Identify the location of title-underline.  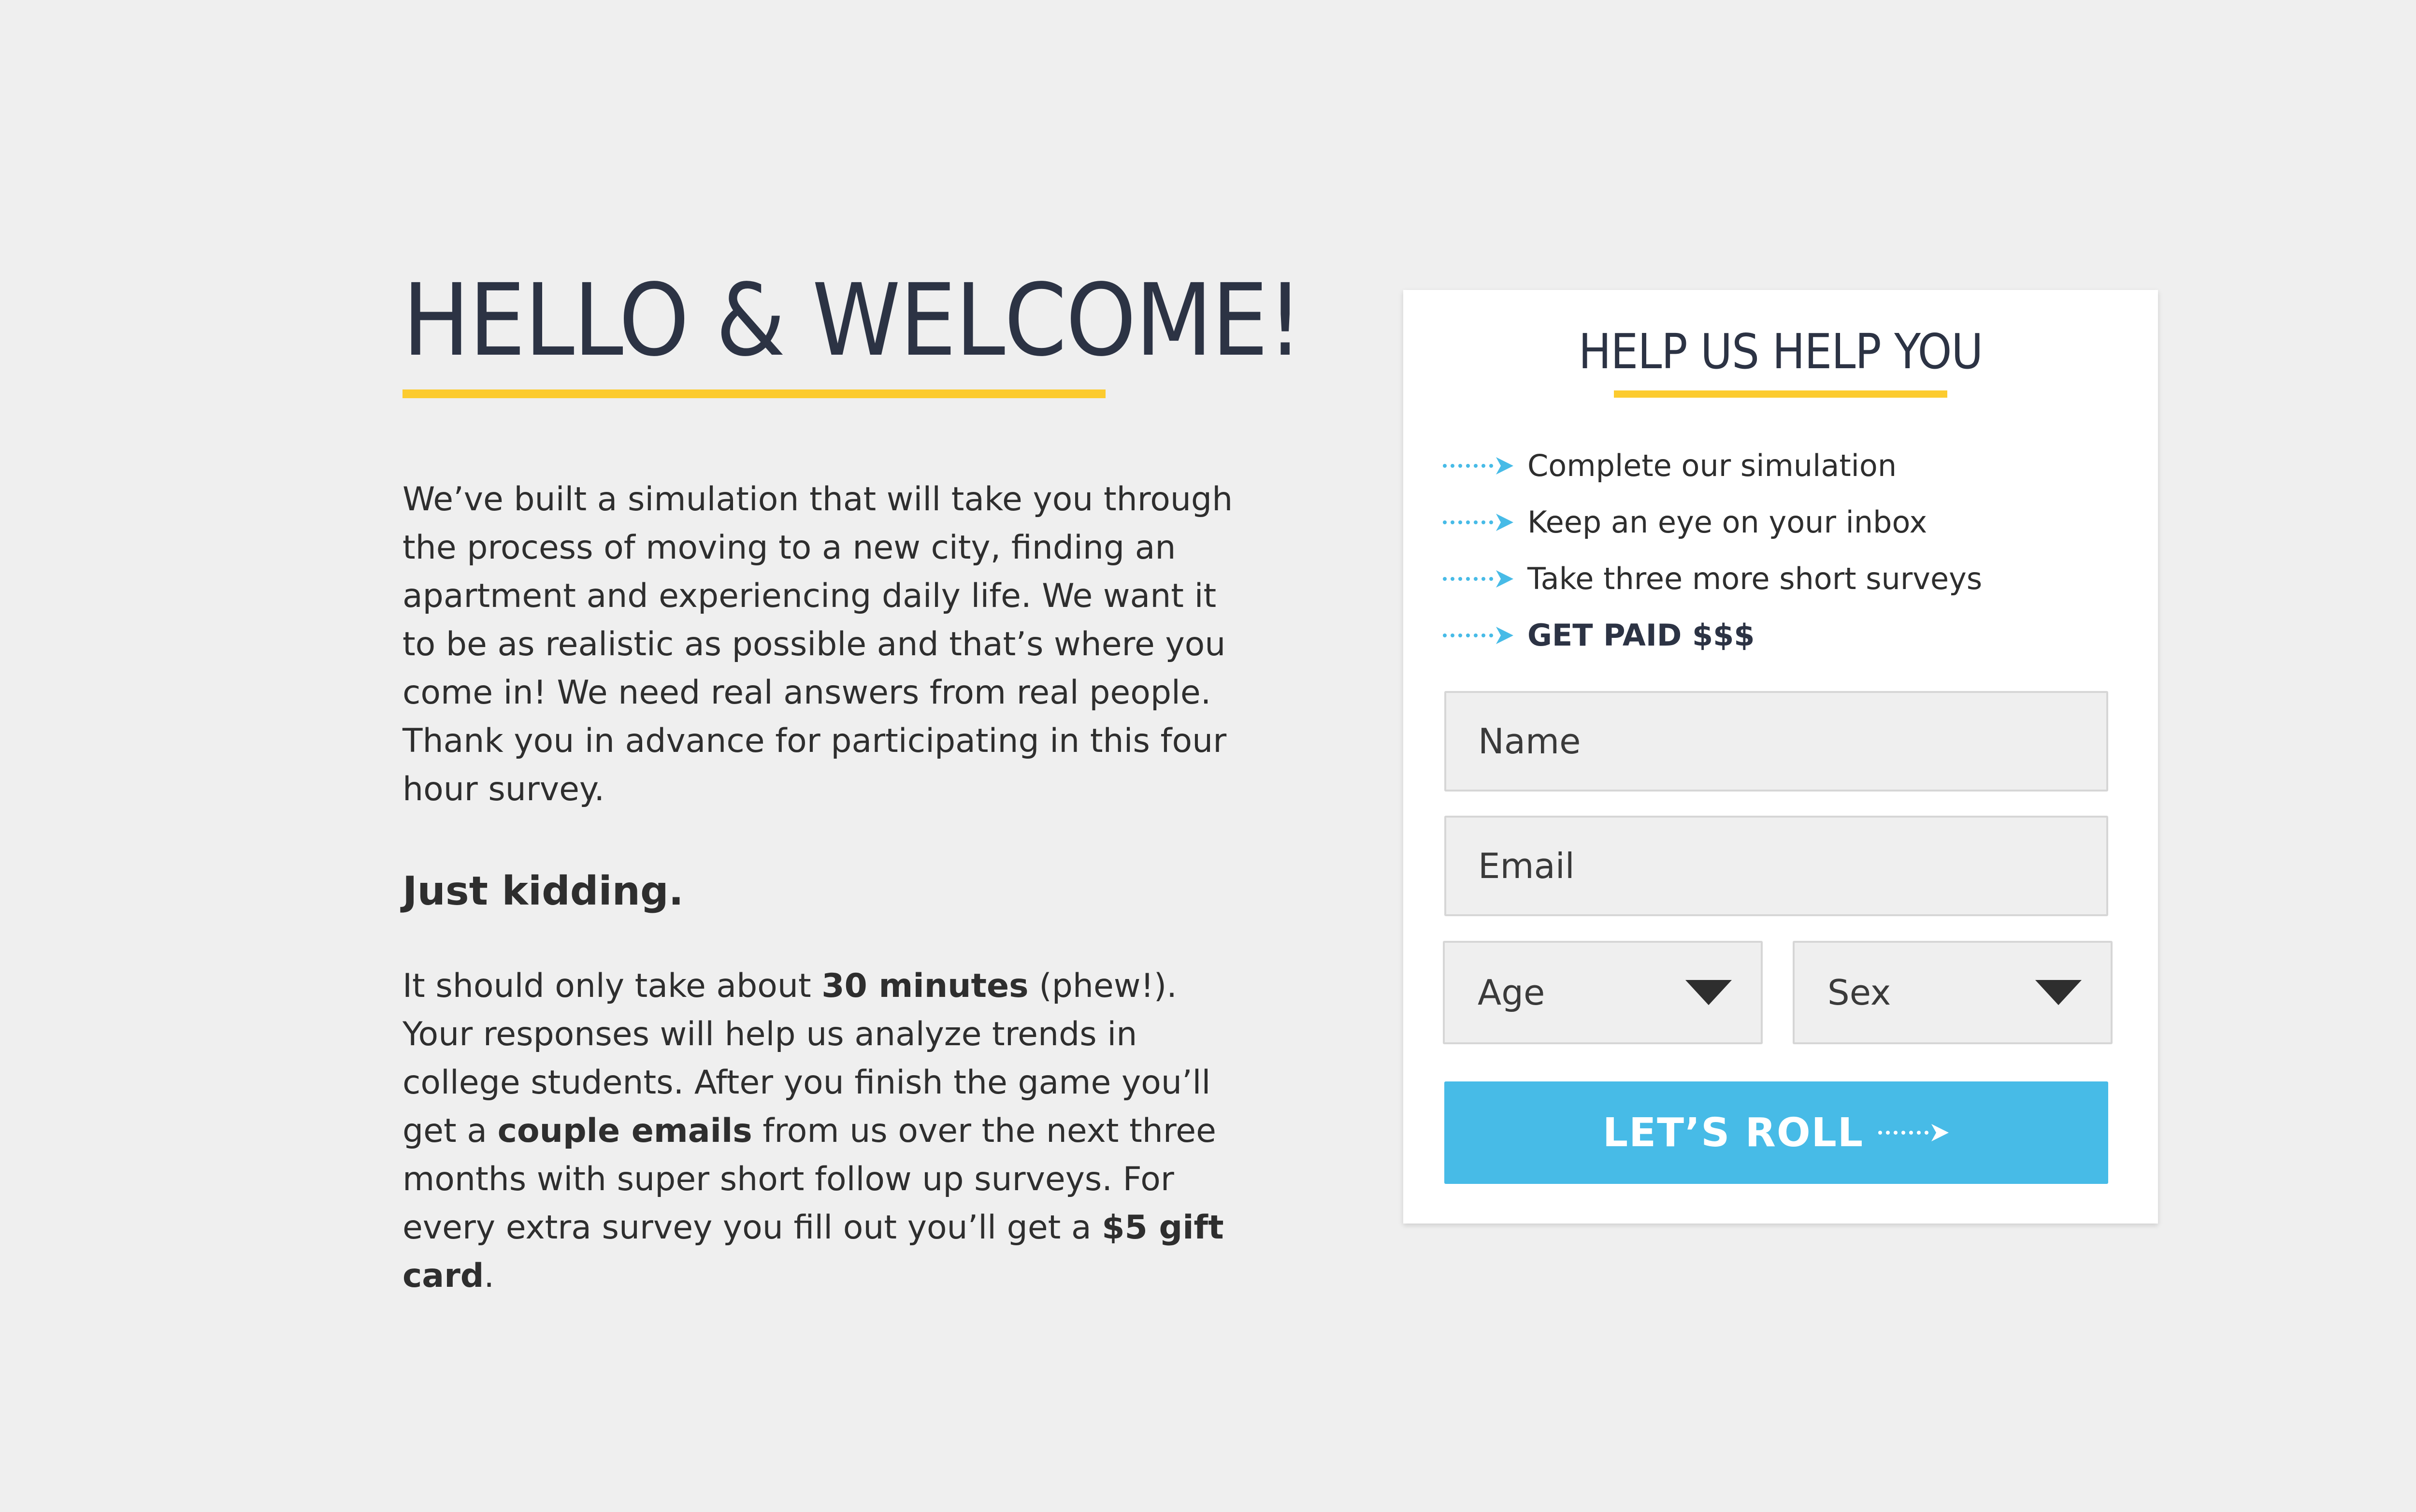
(754, 394).